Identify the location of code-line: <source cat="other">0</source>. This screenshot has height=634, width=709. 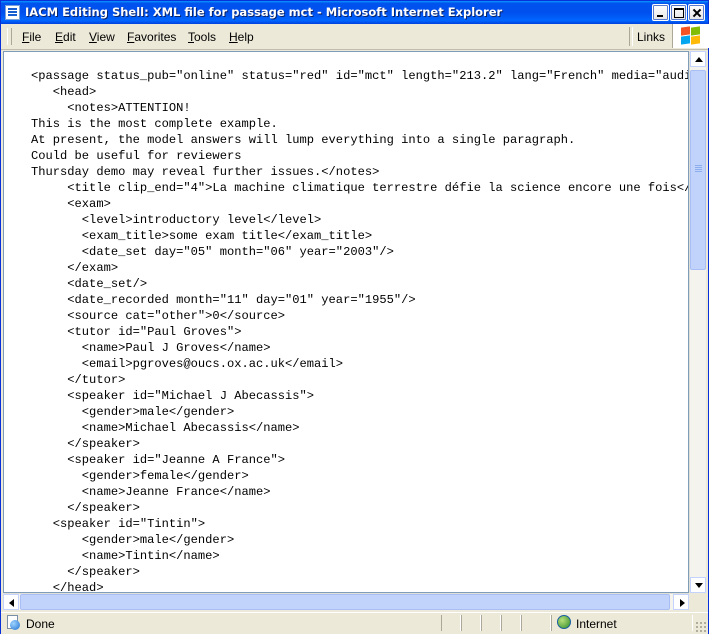
(158, 316).